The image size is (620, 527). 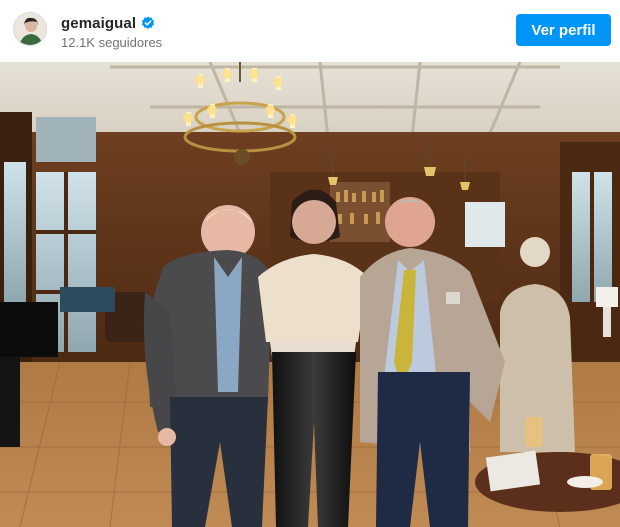 What do you see at coordinates (563, 30) in the screenshot?
I see `view-profile-button: Ver perfil` at bounding box center [563, 30].